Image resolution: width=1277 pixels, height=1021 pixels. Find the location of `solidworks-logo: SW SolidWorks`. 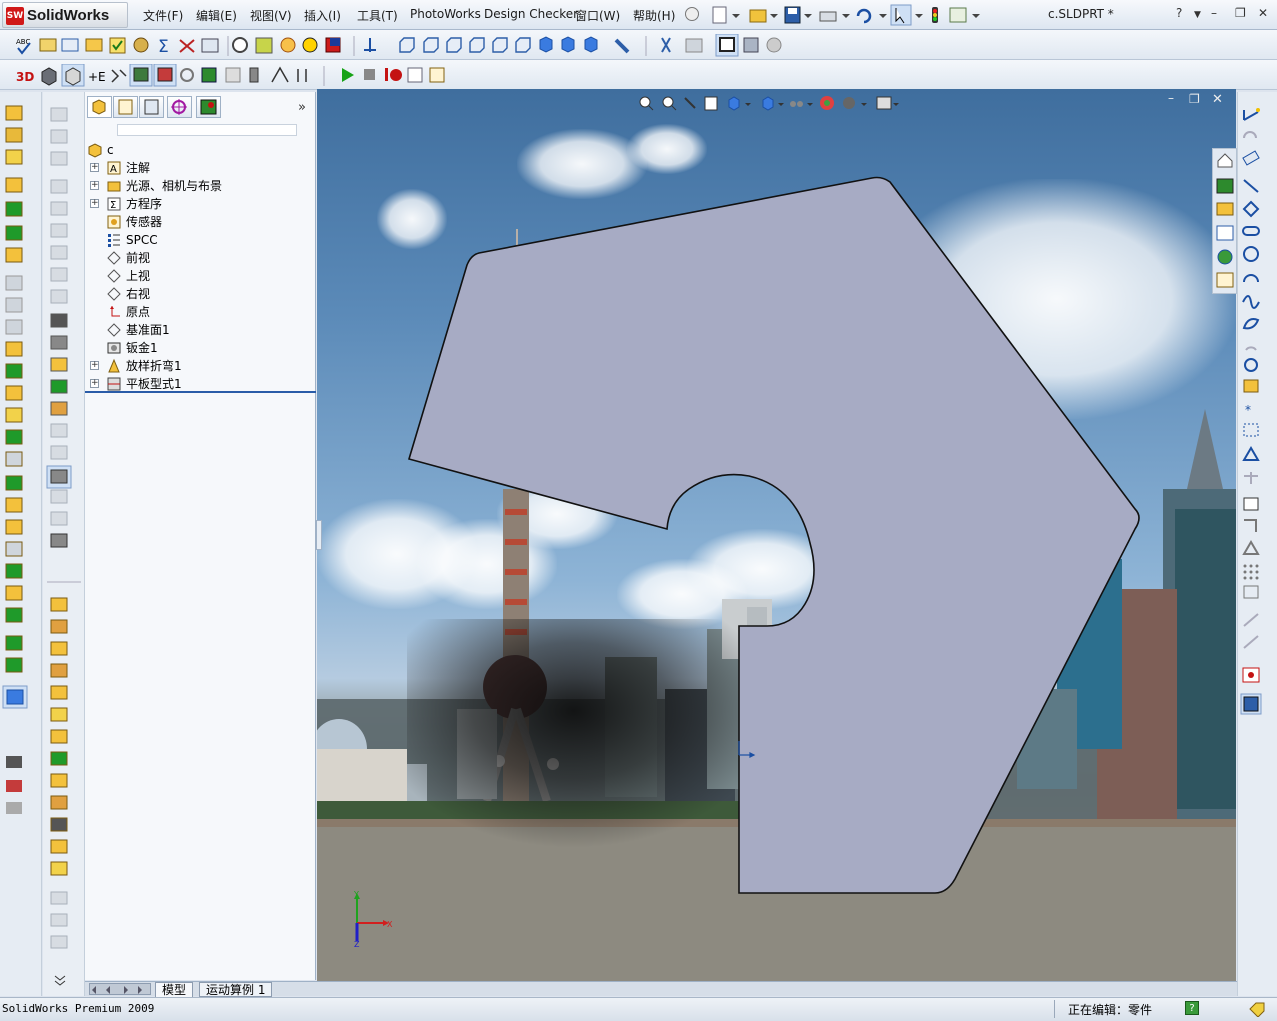

solidworks-logo: SW SolidWorks is located at coordinates (65, 15).